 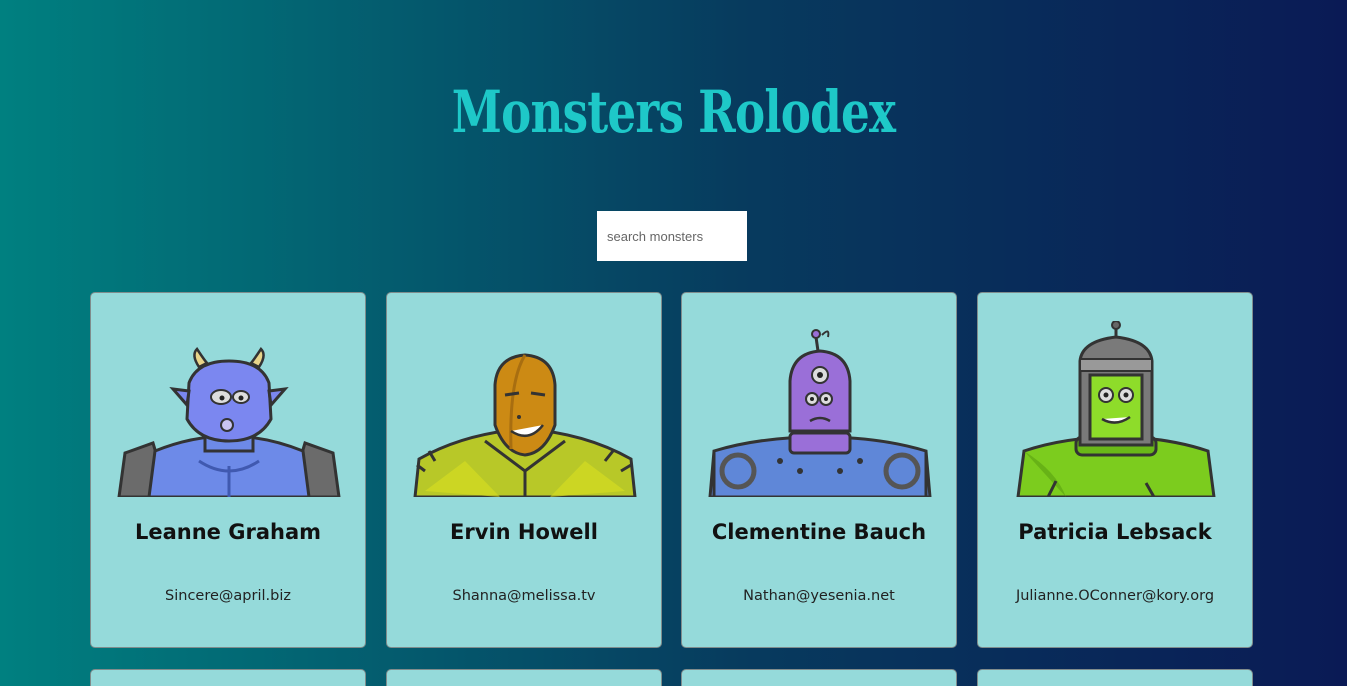 What do you see at coordinates (673, 112) in the screenshot?
I see `page-title: Monsters Rolodex` at bounding box center [673, 112].